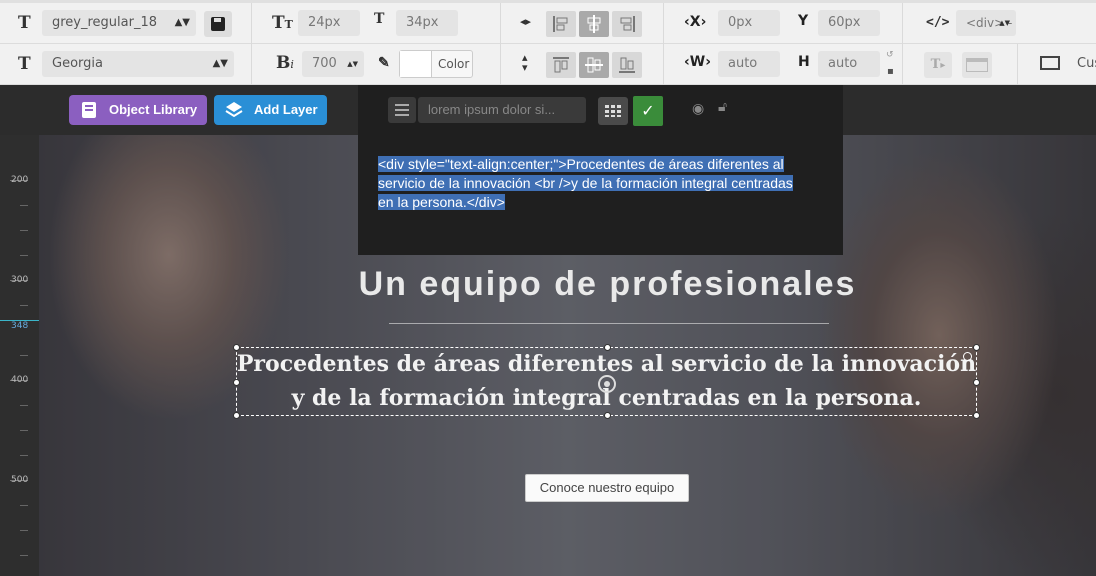  Describe the element at coordinates (849, 23) in the screenshot. I see `y-position-input: 60px` at that location.